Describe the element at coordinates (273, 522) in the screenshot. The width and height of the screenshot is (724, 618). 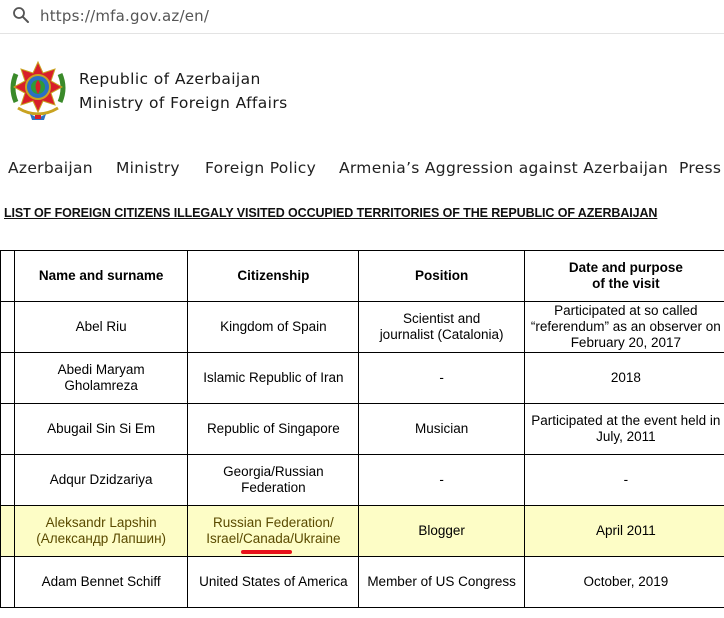
I see `citizenship-line1: Russian Federation/` at that location.